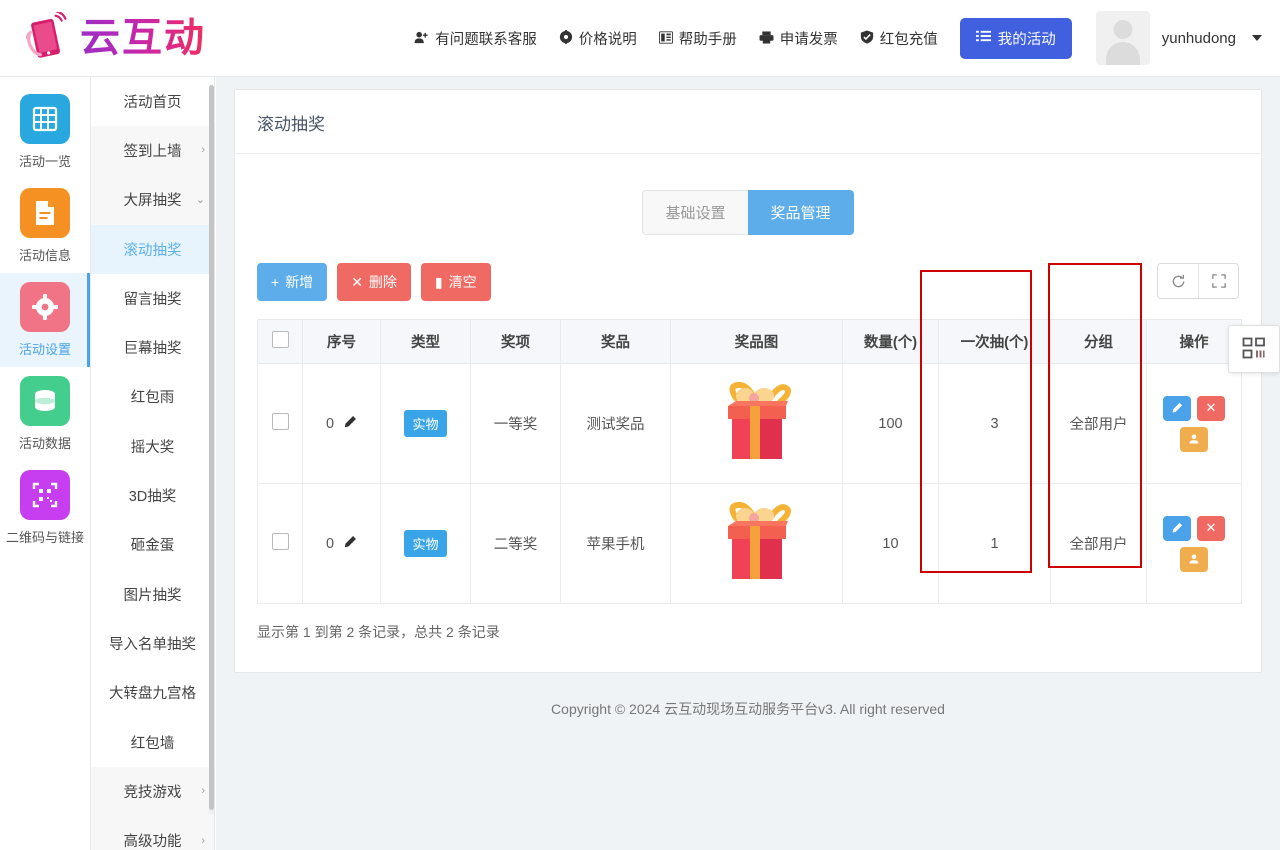 The width and height of the screenshot is (1280, 850). What do you see at coordinates (566, 38) in the screenshot?
I see `gear-icon` at bounding box center [566, 38].